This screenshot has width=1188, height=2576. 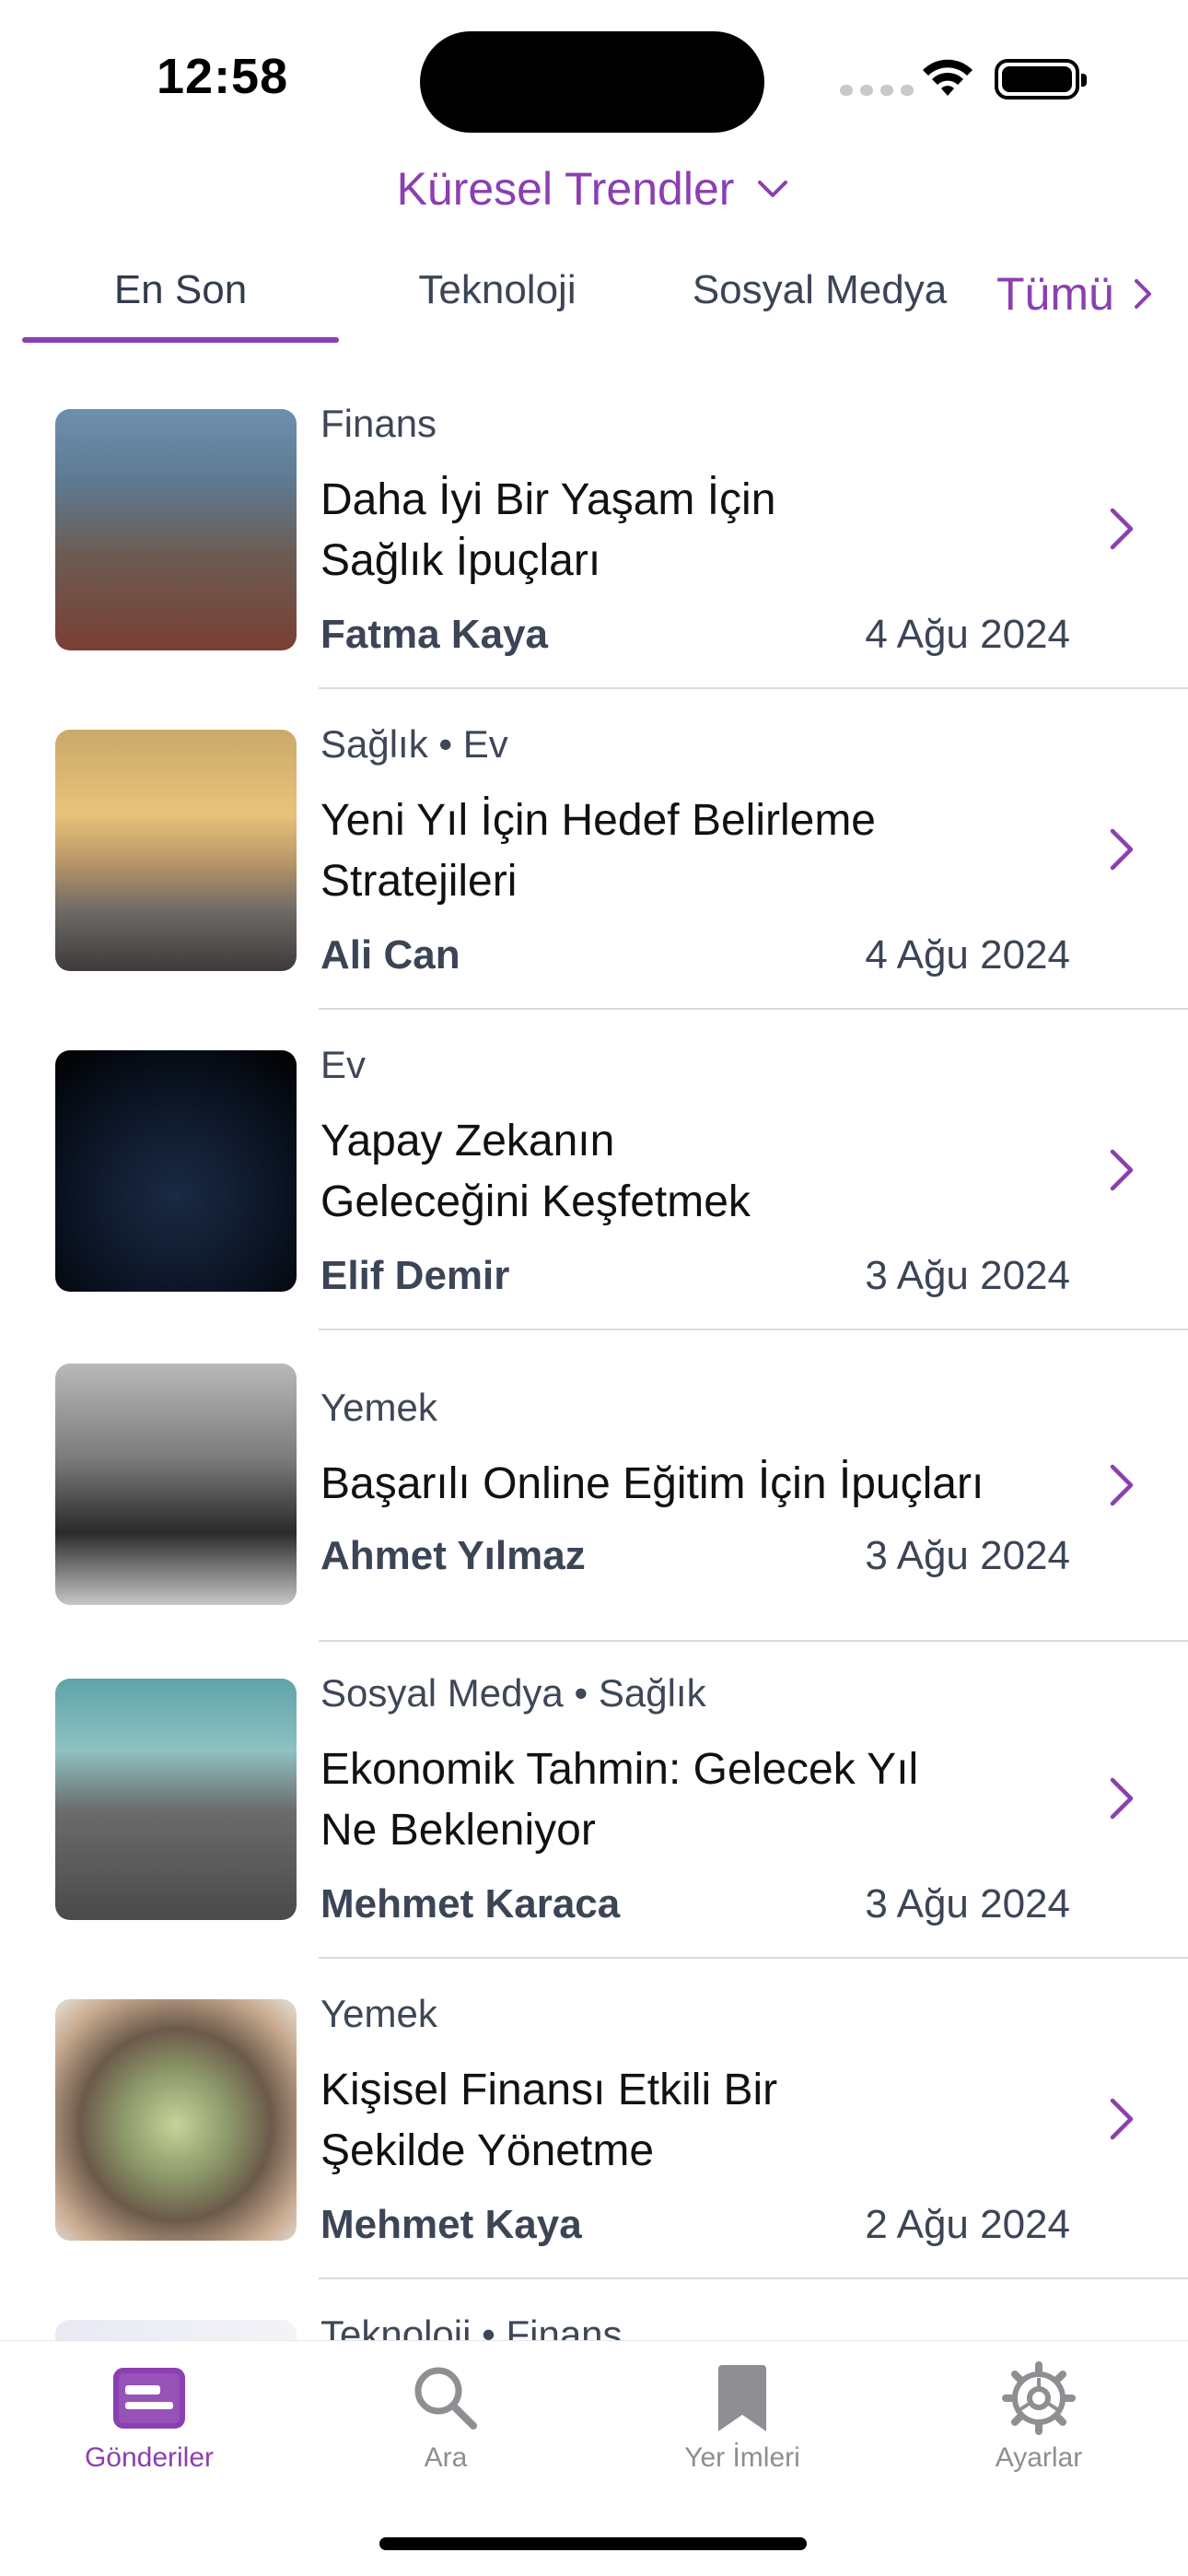 What do you see at coordinates (1055, 294) in the screenshot?
I see `all-categories-label: Tümü` at bounding box center [1055, 294].